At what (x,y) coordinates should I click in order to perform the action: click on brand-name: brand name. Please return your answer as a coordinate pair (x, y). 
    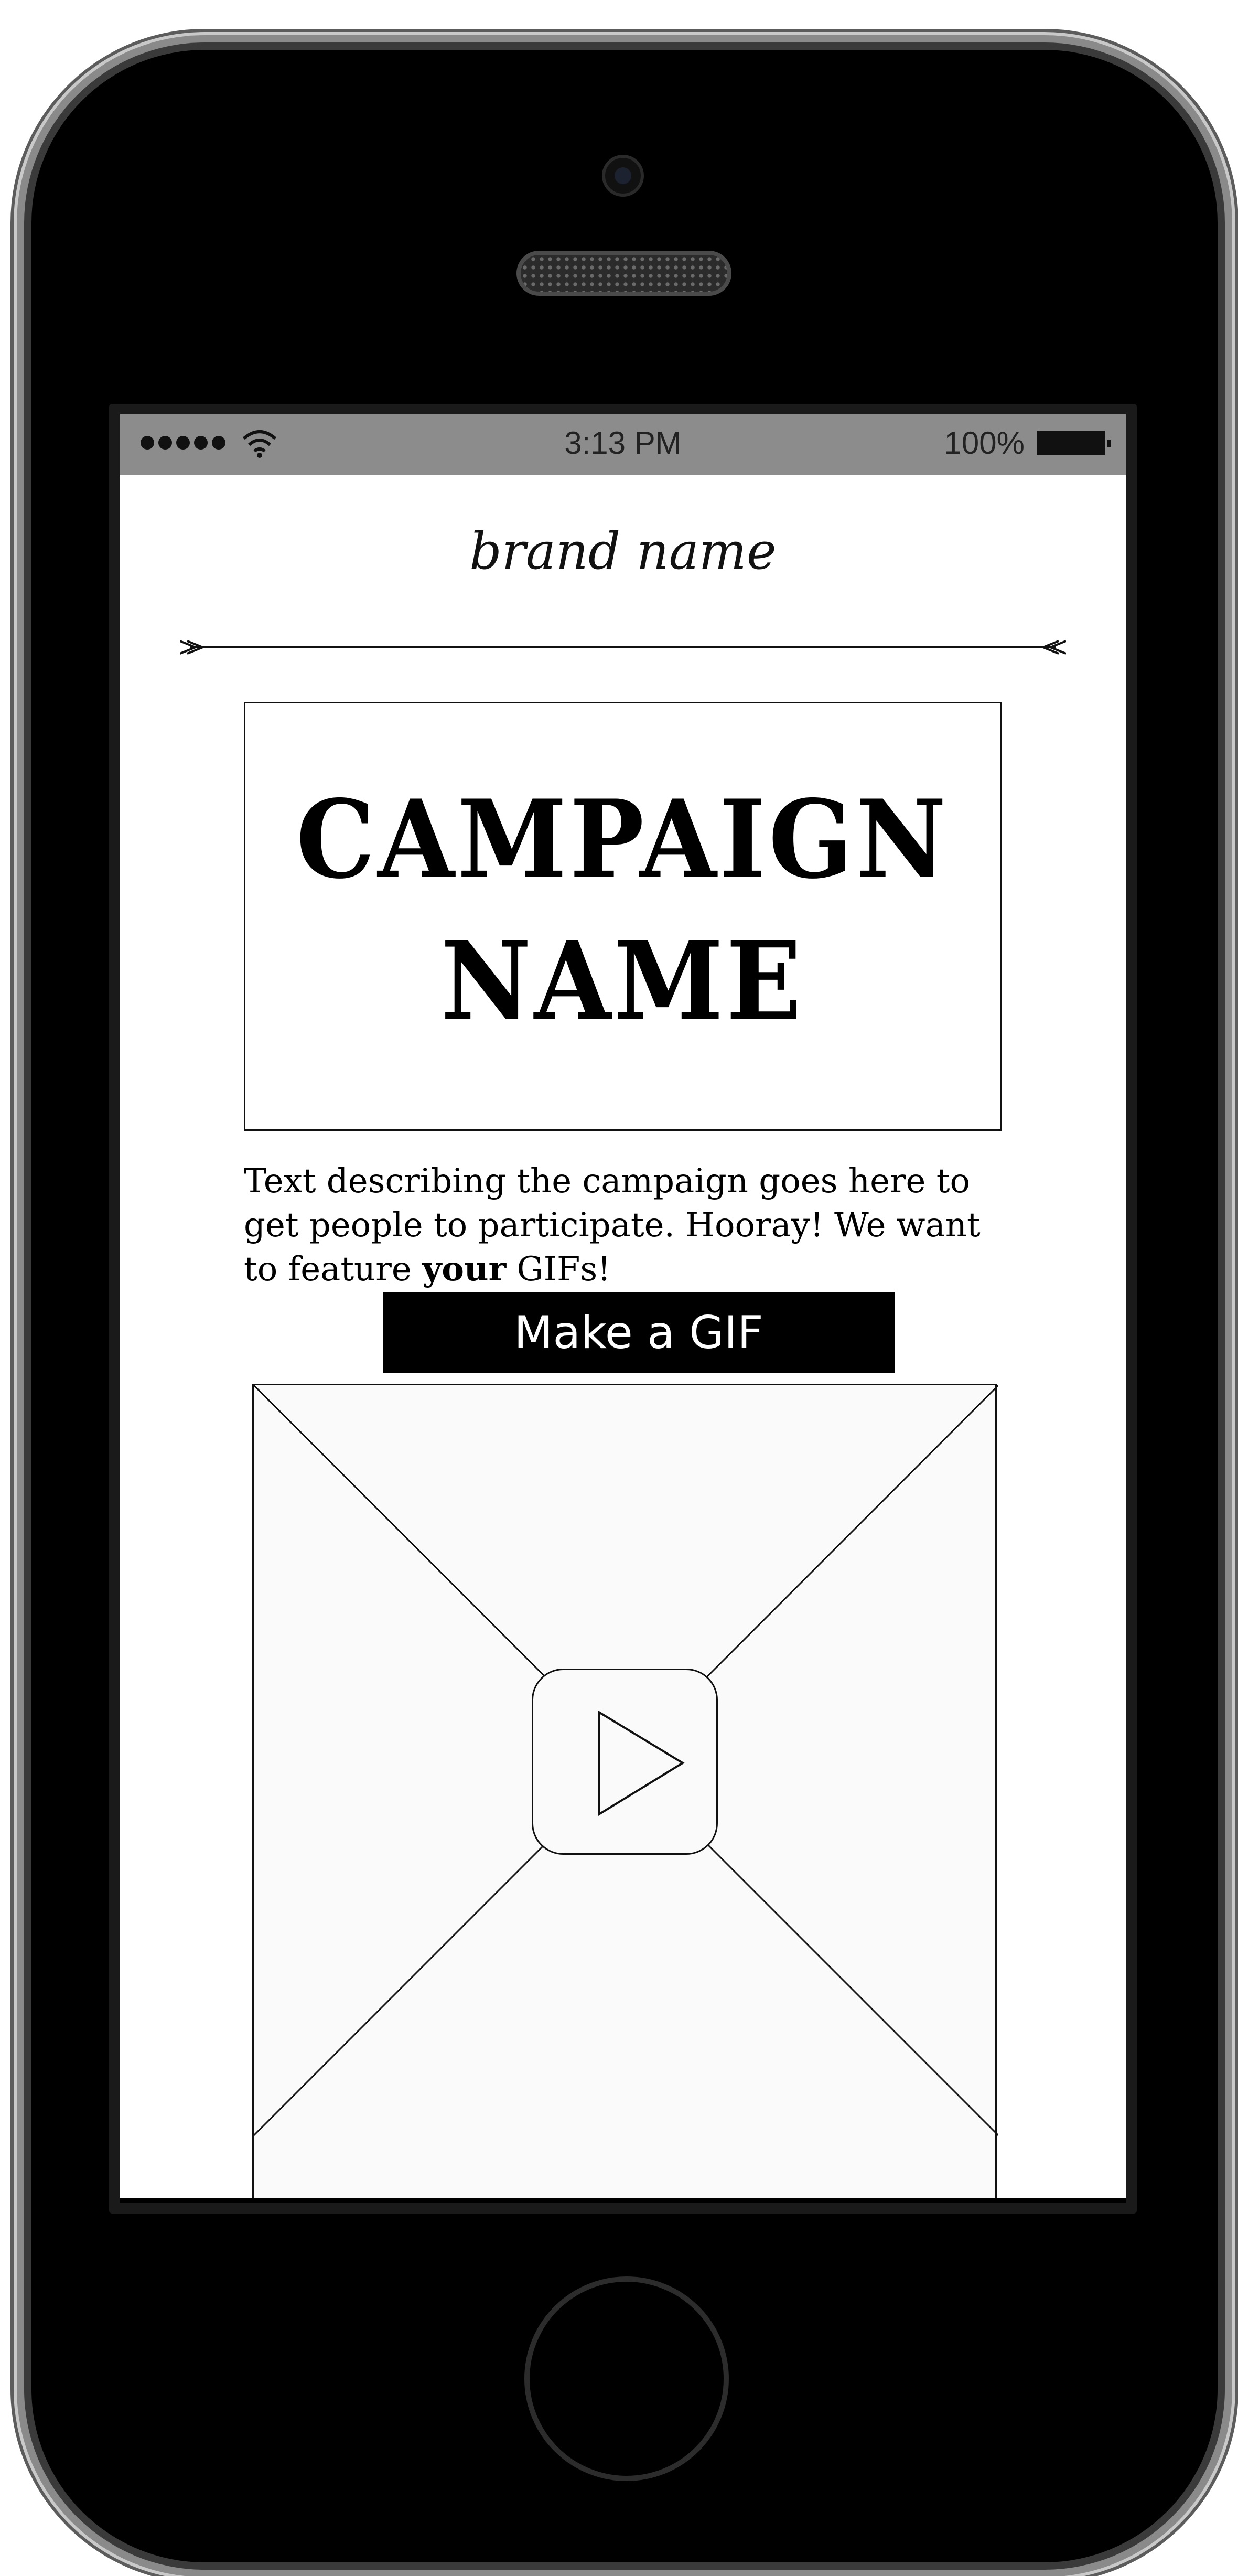
    Looking at the image, I should click on (623, 551).